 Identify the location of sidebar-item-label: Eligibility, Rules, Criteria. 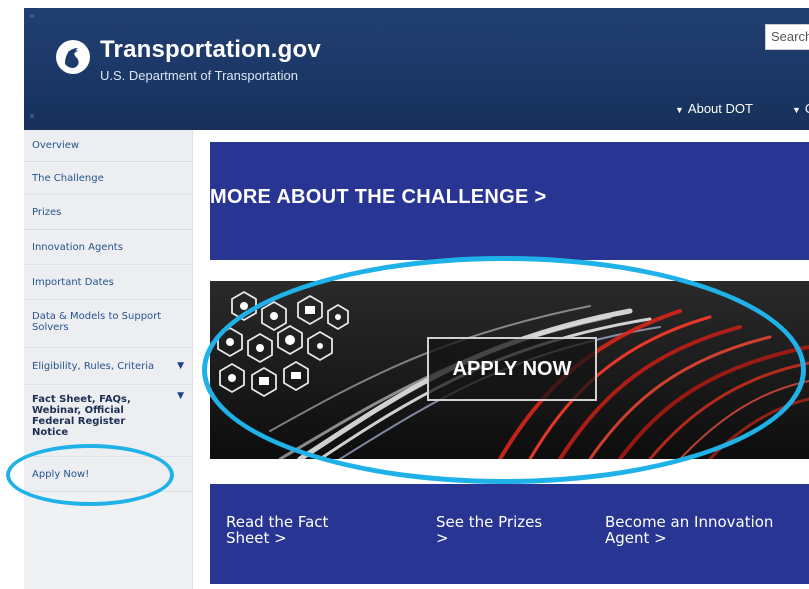
(93, 366).